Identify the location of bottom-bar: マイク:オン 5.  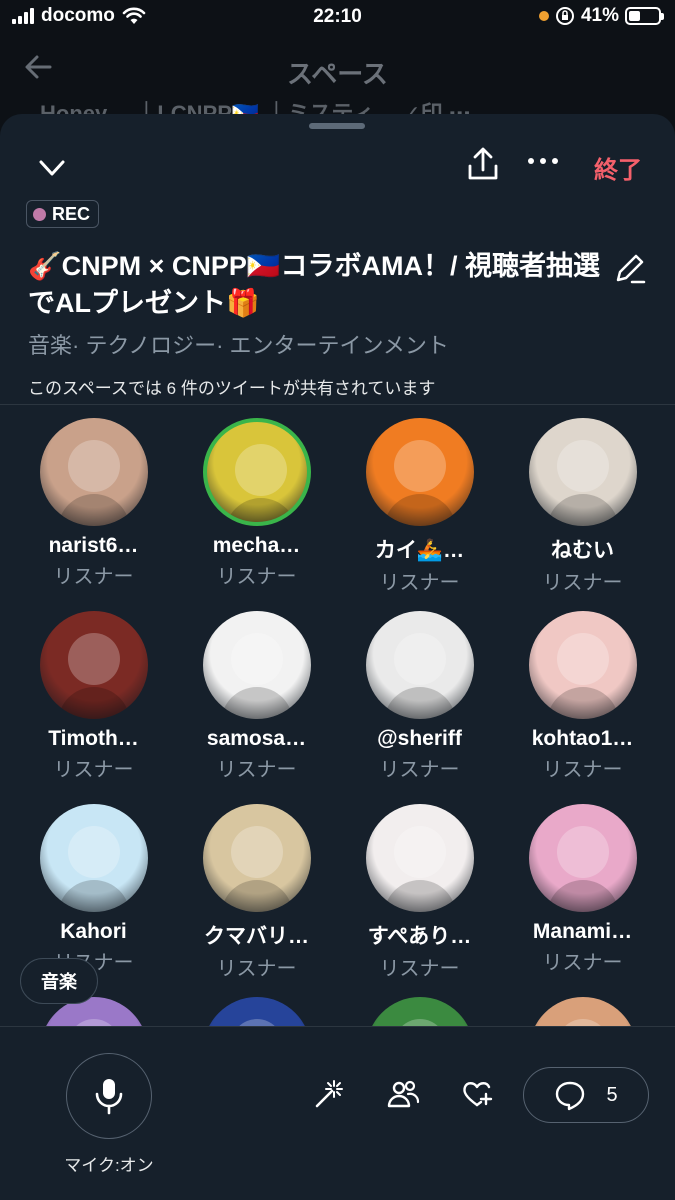
(337, 1113).